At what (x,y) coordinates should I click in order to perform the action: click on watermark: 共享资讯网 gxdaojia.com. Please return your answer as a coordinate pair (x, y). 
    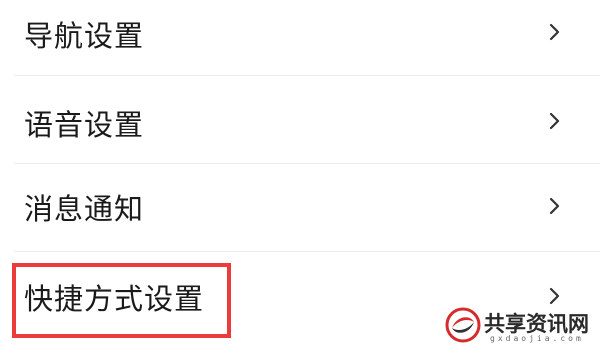
    Looking at the image, I should click on (518, 326).